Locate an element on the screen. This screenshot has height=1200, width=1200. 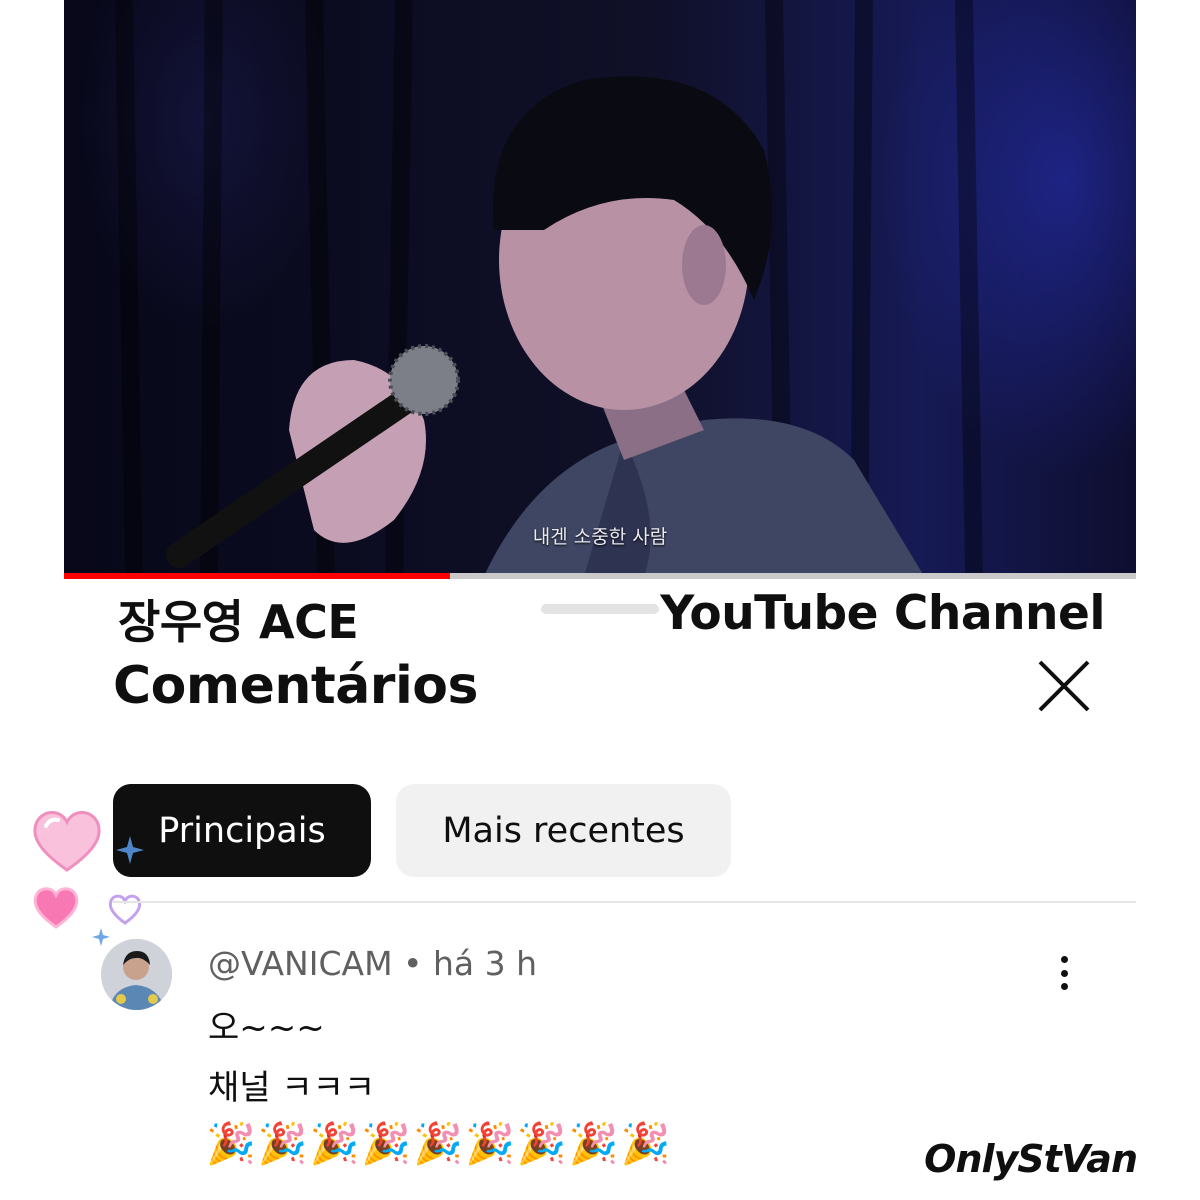
section-divider is located at coordinates (624, 902).